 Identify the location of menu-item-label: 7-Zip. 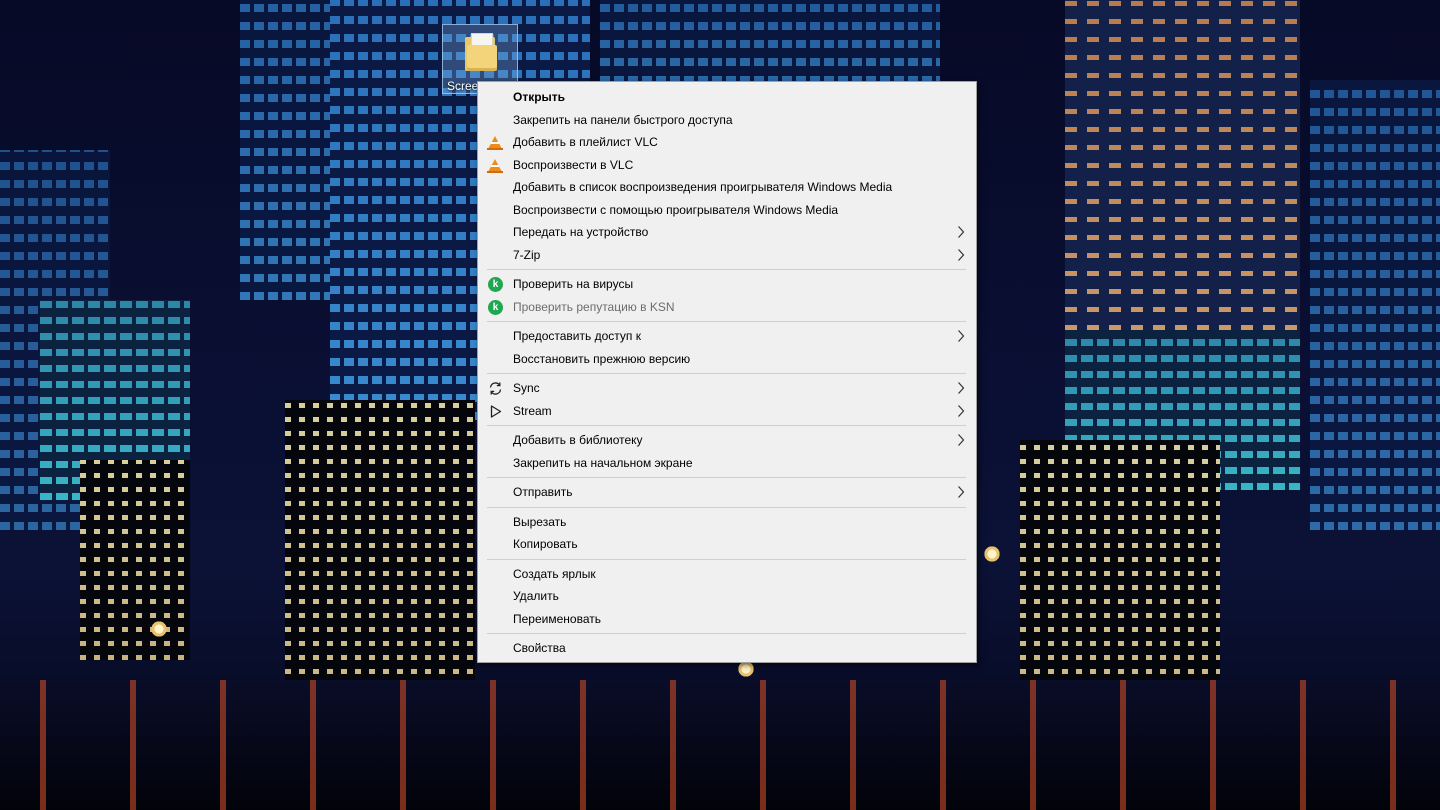
(527, 254).